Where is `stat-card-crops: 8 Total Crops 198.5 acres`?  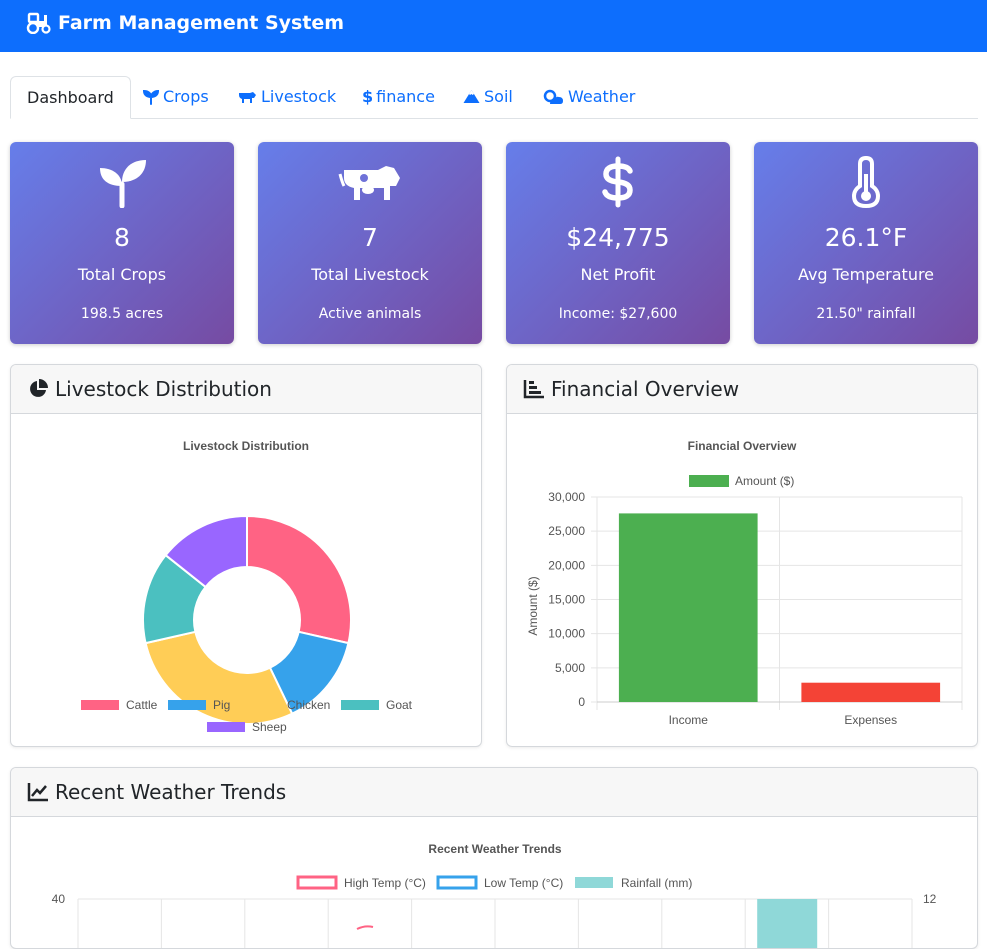 stat-card-crops: 8 Total Crops 198.5 acres is located at coordinates (122, 243).